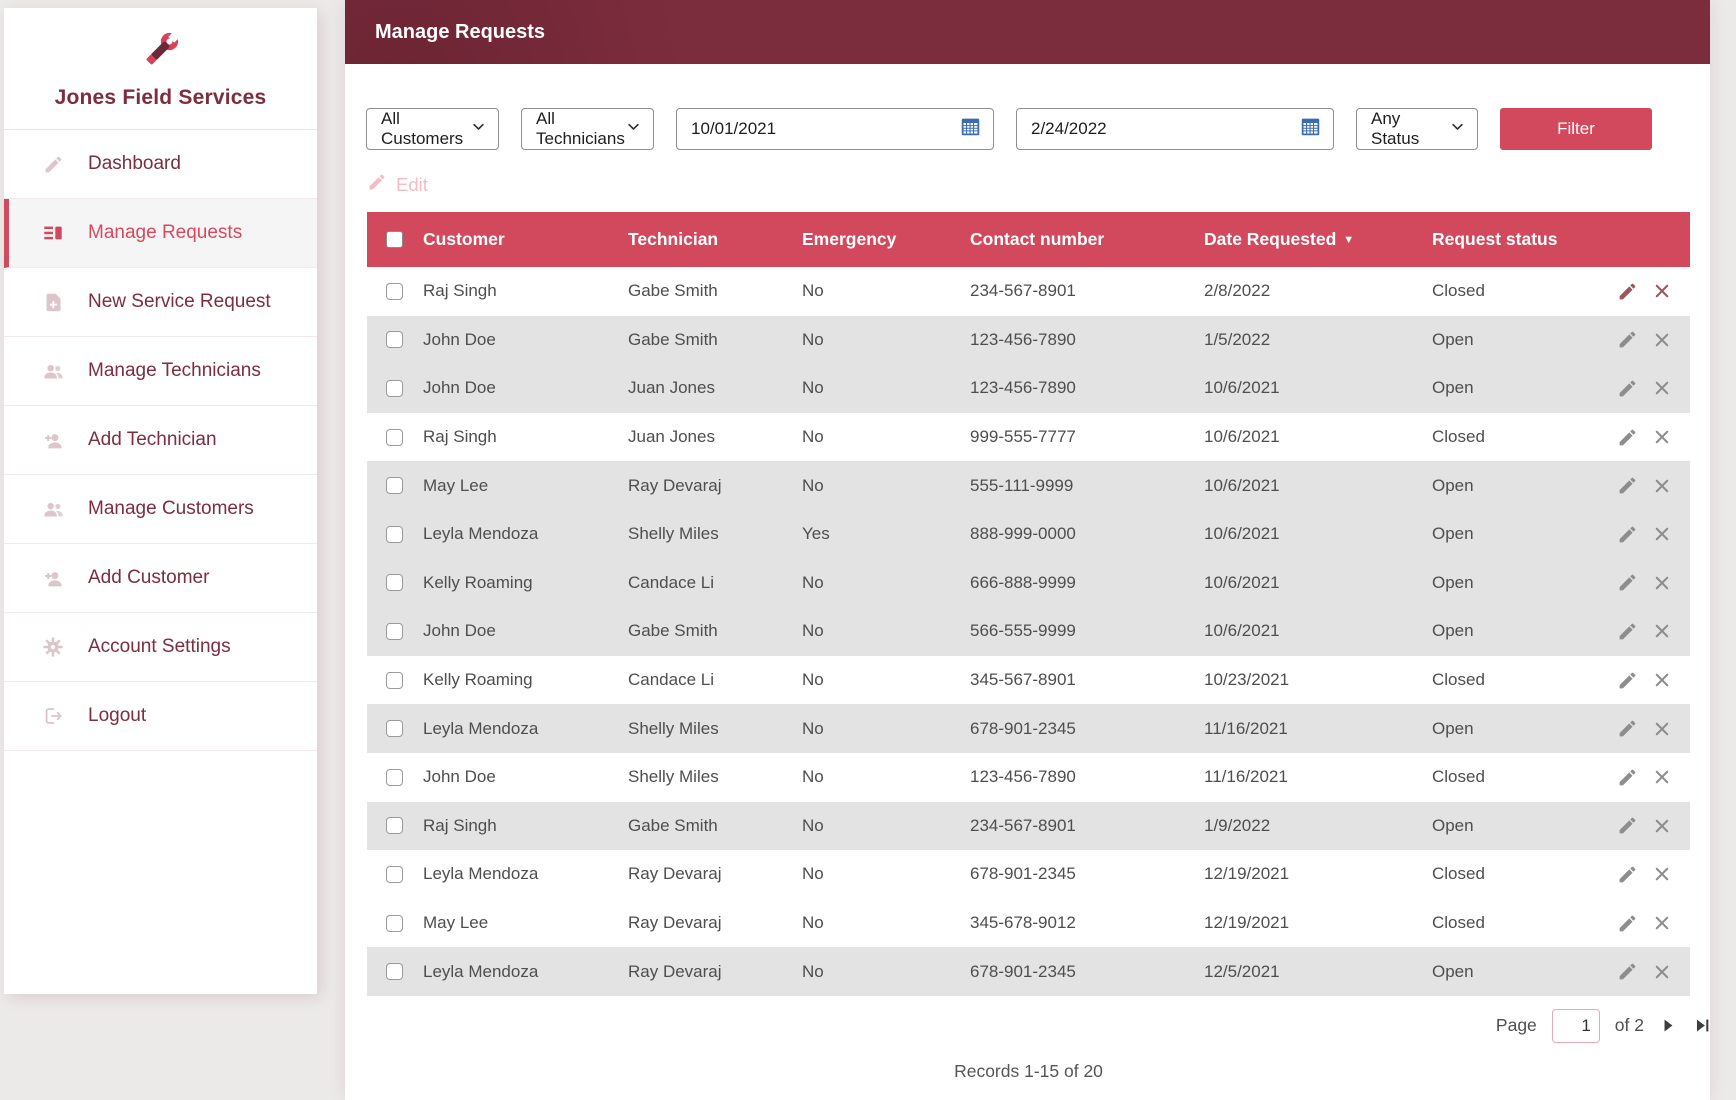  I want to click on date-to-value: 2/24/2022, so click(1069, 128).